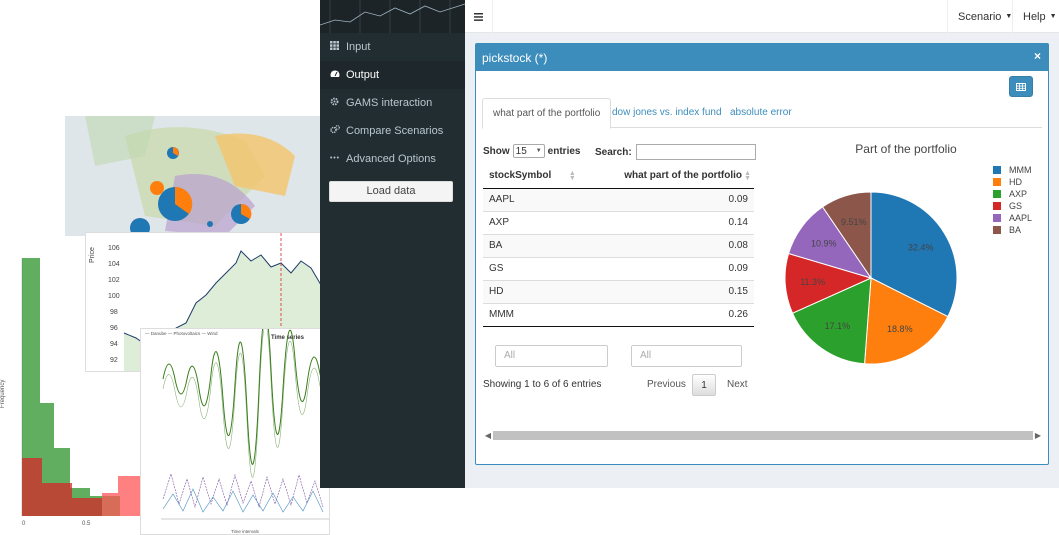 This screenshot has height=535, width=1059. I want to click on legend-label: AAPL, so click(1021, 218).